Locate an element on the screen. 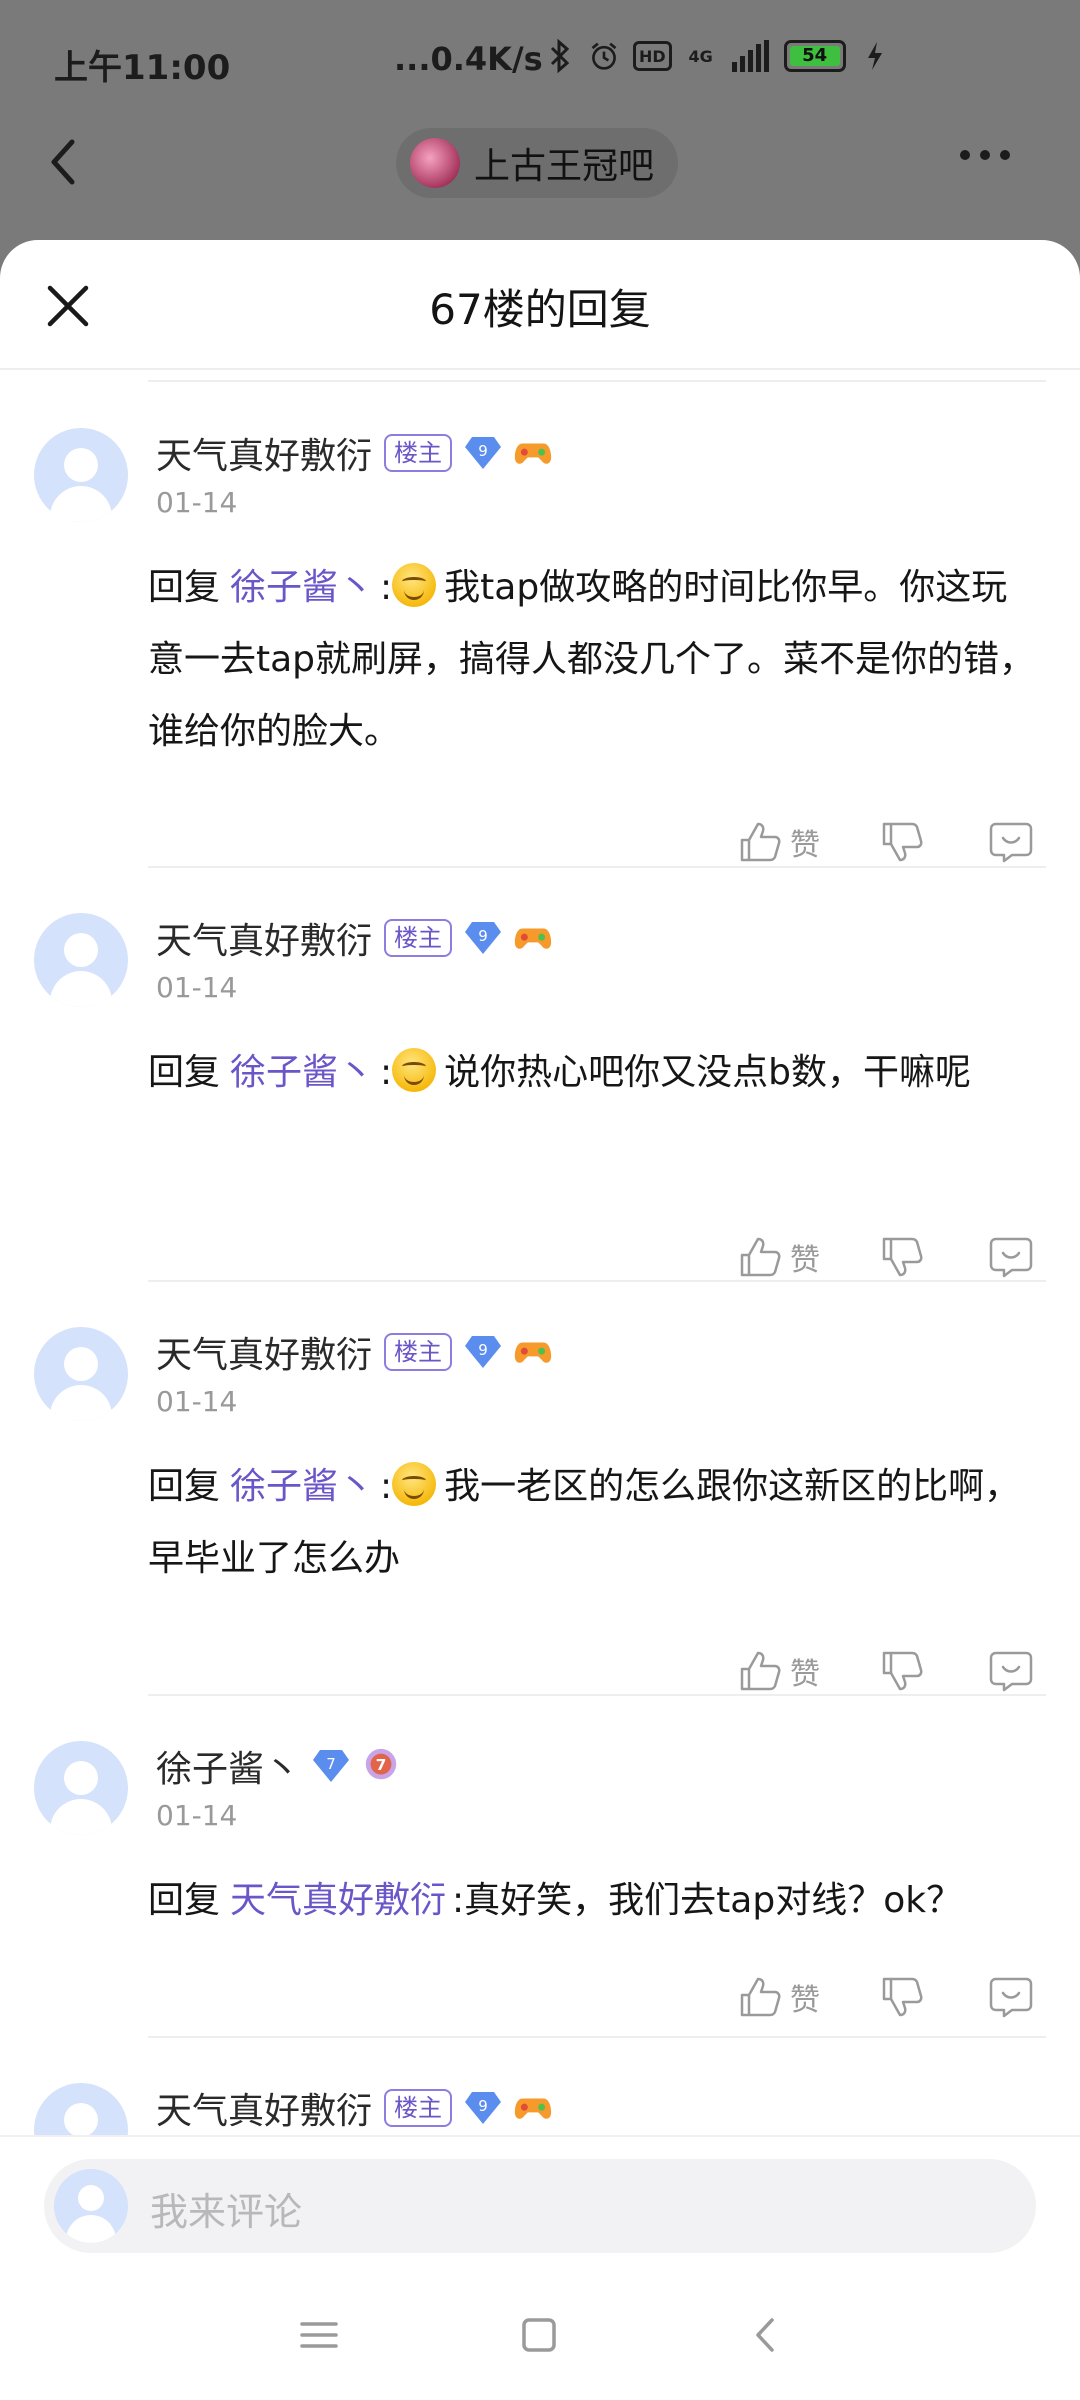  forum-name: 上古王冠吧 is located at coordinates (564, 166).